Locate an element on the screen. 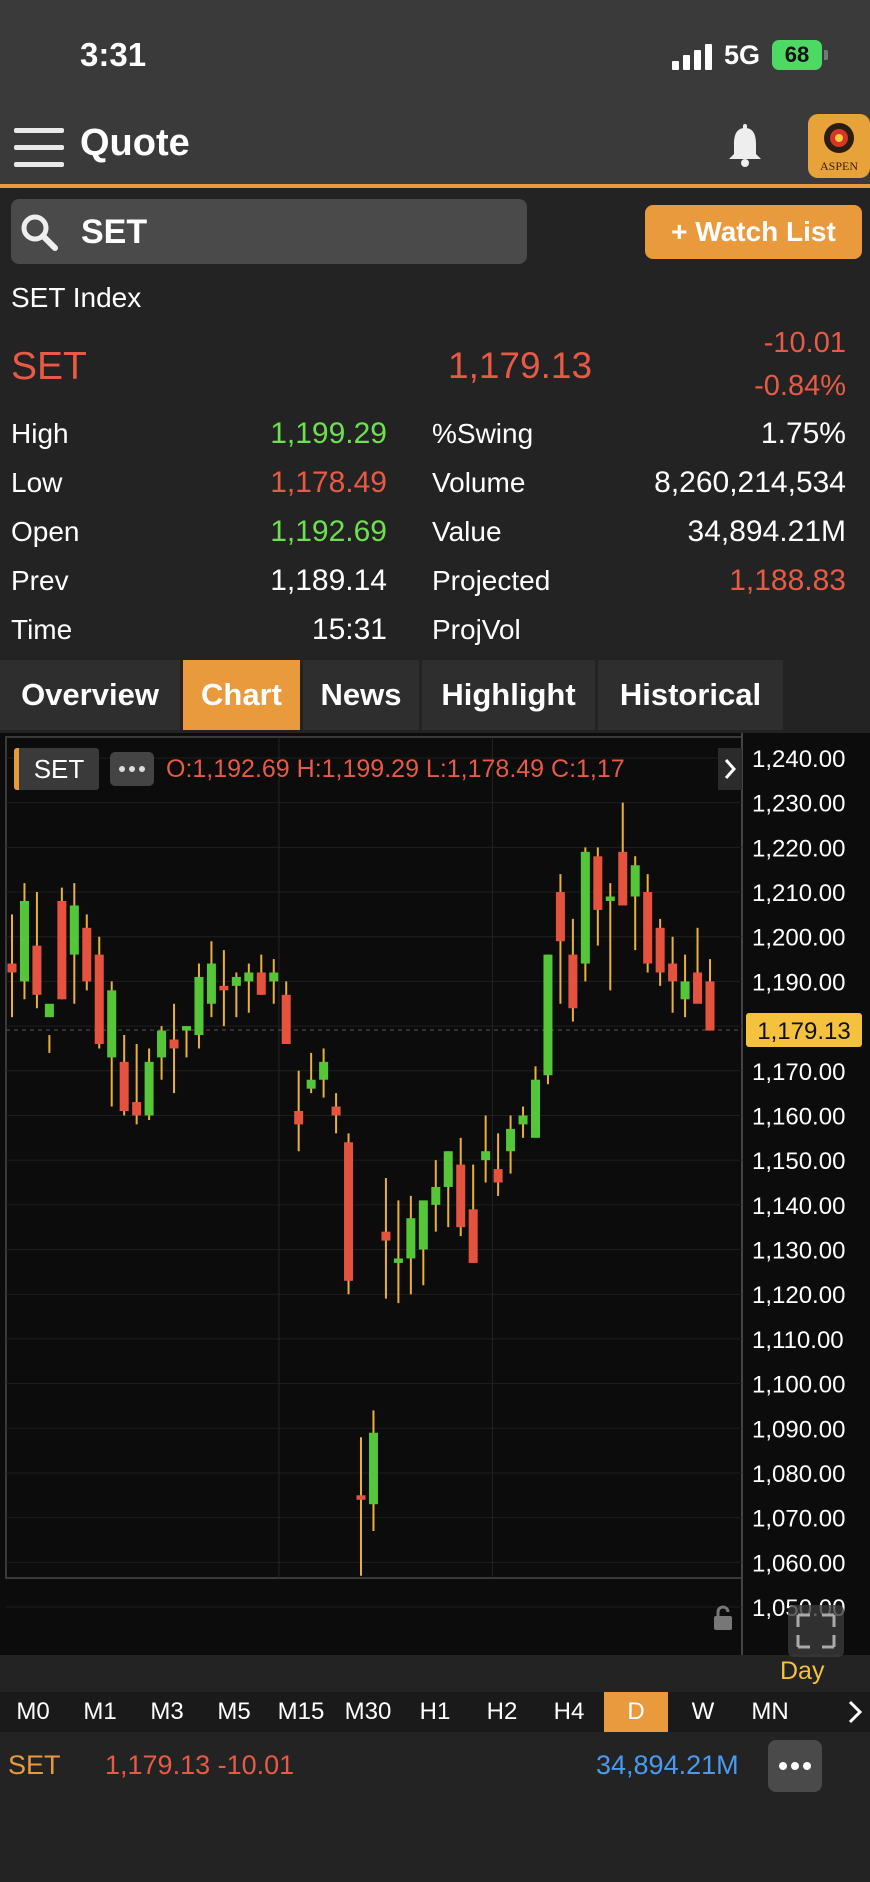  y-tick-label: 1,170.00 is located at coordinates (798, 1072).